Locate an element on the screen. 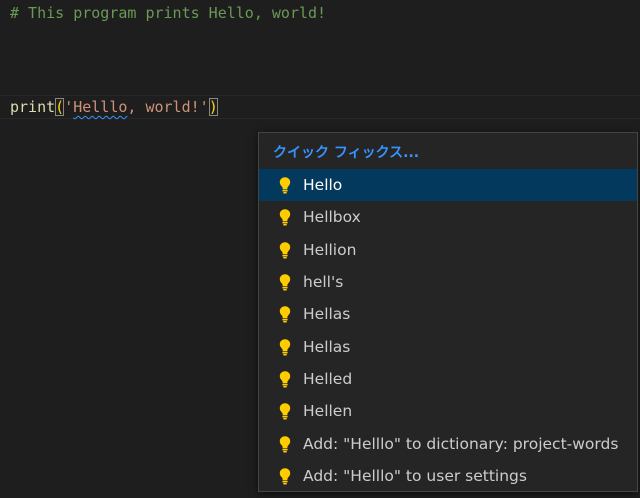  quick-fix-item-label: Add: "Helllo" to user settings is located at coordinates (415, 475).